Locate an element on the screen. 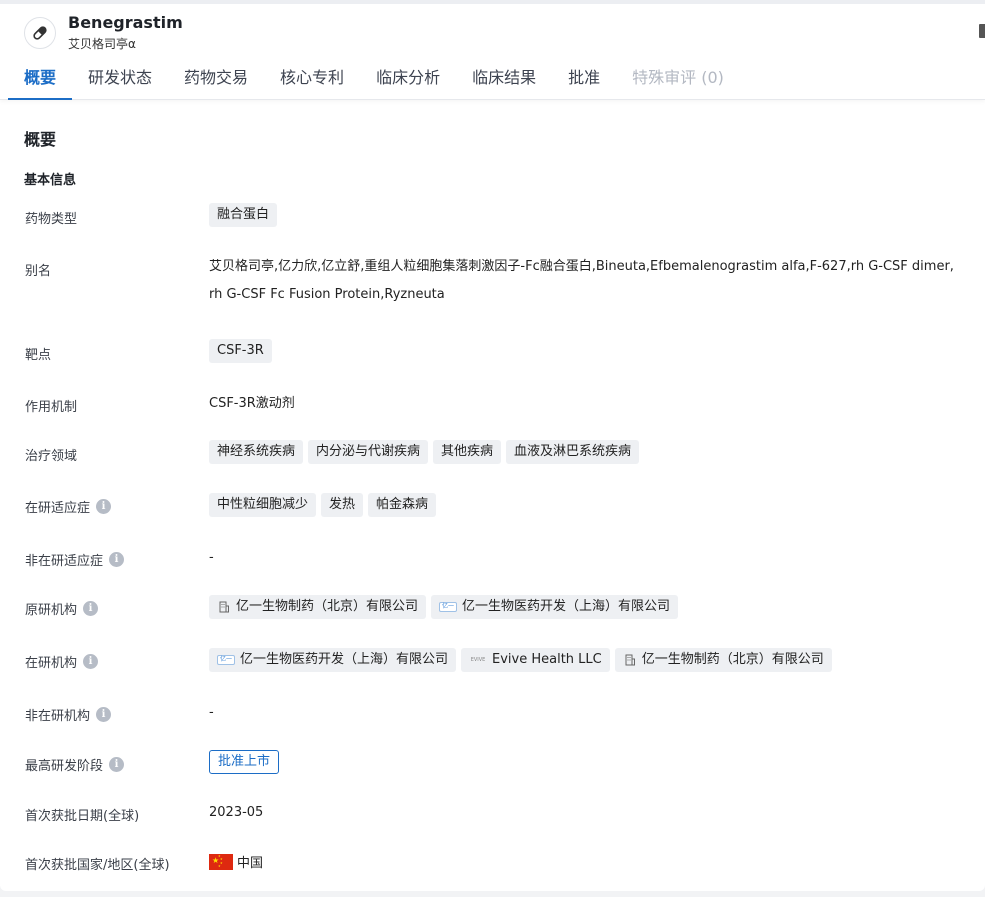 This screenshot has width=985, height=897. pill-icon is located at coordinates (40, 33).